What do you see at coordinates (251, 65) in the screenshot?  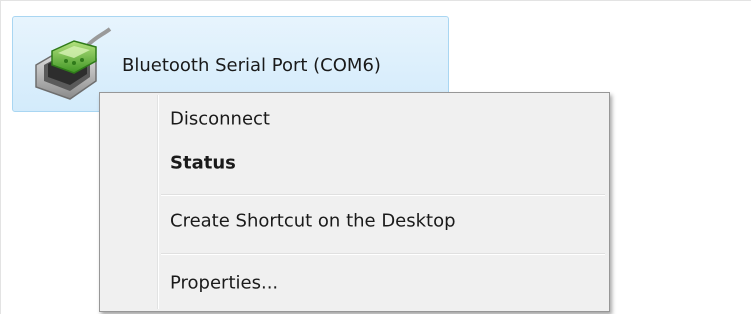 I see `device-name-label: Bluetooth Serial Port (COM6)` at bounding box center [251, 65].